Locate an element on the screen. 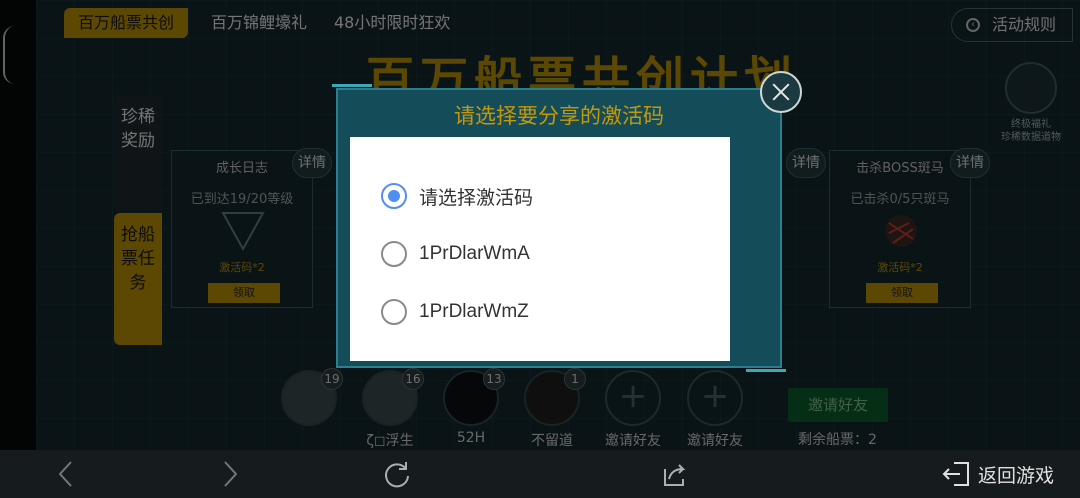 The image size is (1080, 498). option-row: 1PrDlarWmA is located at coordinates (540, 254).